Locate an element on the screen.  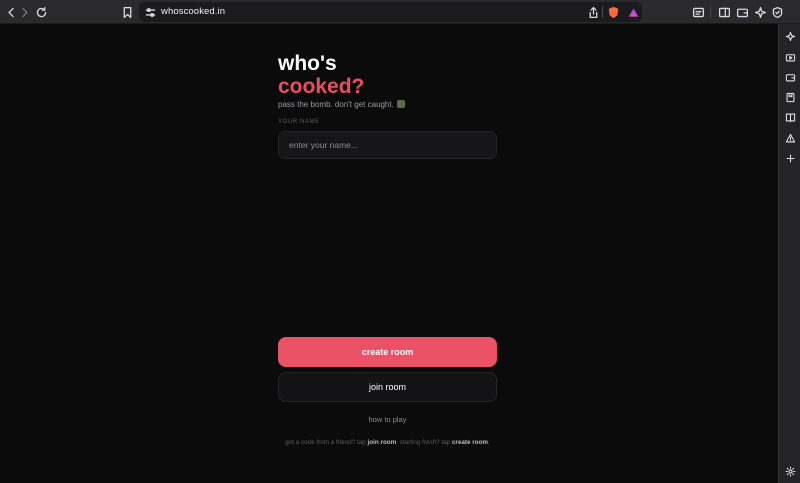
name-label: YOUR NAME is located at coordinates (299, 122).